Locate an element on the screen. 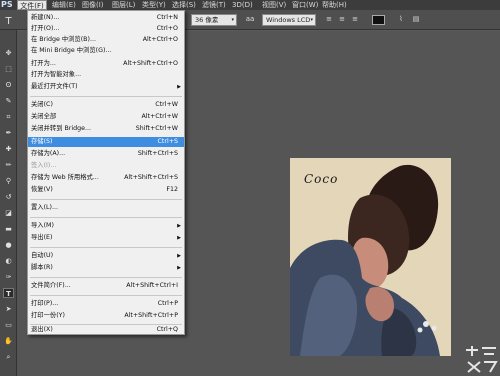 This screenshot has width=500, height=376. menu-item-import: 导入(M) ▶ is located at coordinates (106, 226).